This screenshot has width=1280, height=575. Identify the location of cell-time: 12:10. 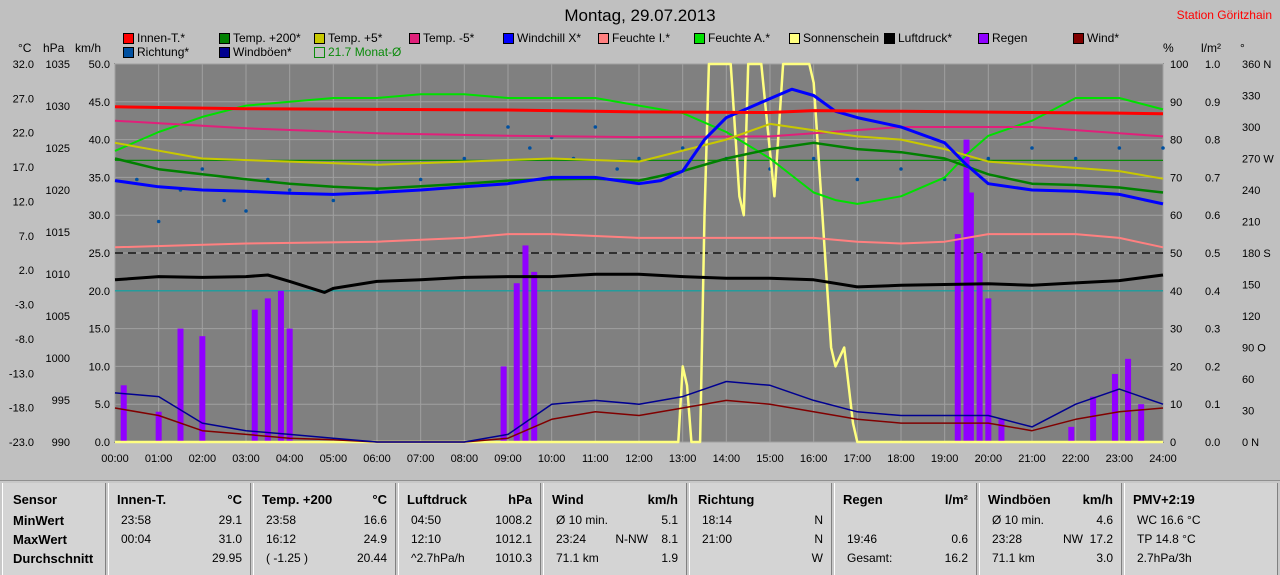
(426, 539).